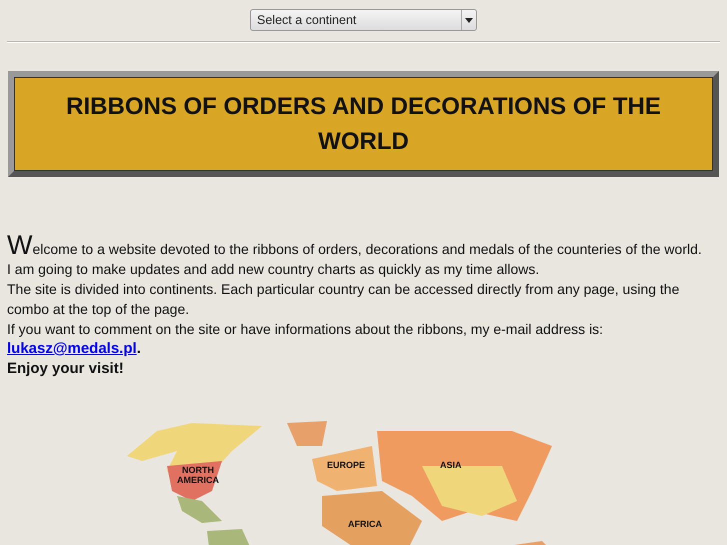 The height and width of the screenshot is (545, 727). I want to click on map-label: AFRICA, so click(365, 524).